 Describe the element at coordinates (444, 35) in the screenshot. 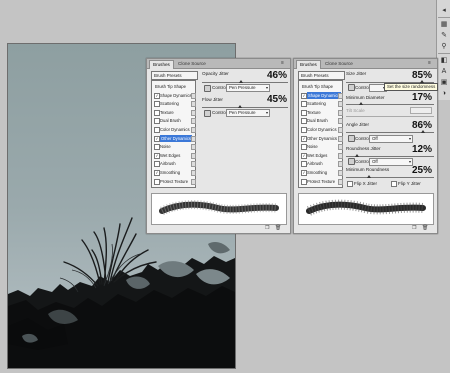

I see `brush-tool-icon: ✎` at that location.